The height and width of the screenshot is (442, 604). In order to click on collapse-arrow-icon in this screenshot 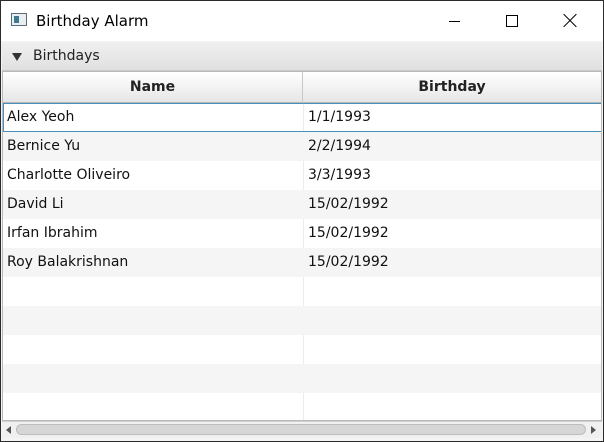, I will do `click(17, 57)`.